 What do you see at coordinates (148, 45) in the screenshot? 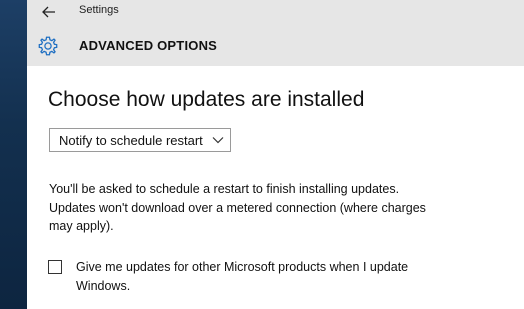
I see `page-title: ADVANCED OPTIONS` at bounding box center [148, 45].